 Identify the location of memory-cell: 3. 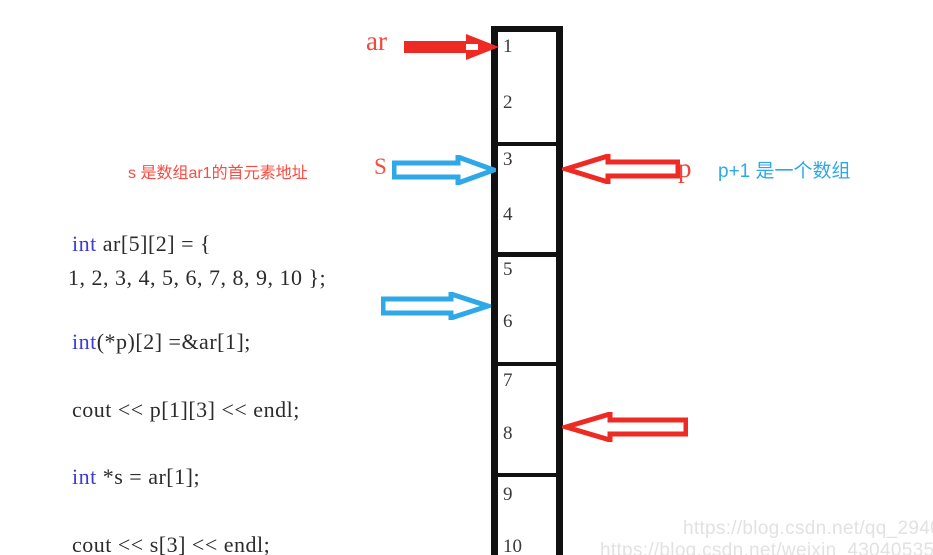
(527, 174).